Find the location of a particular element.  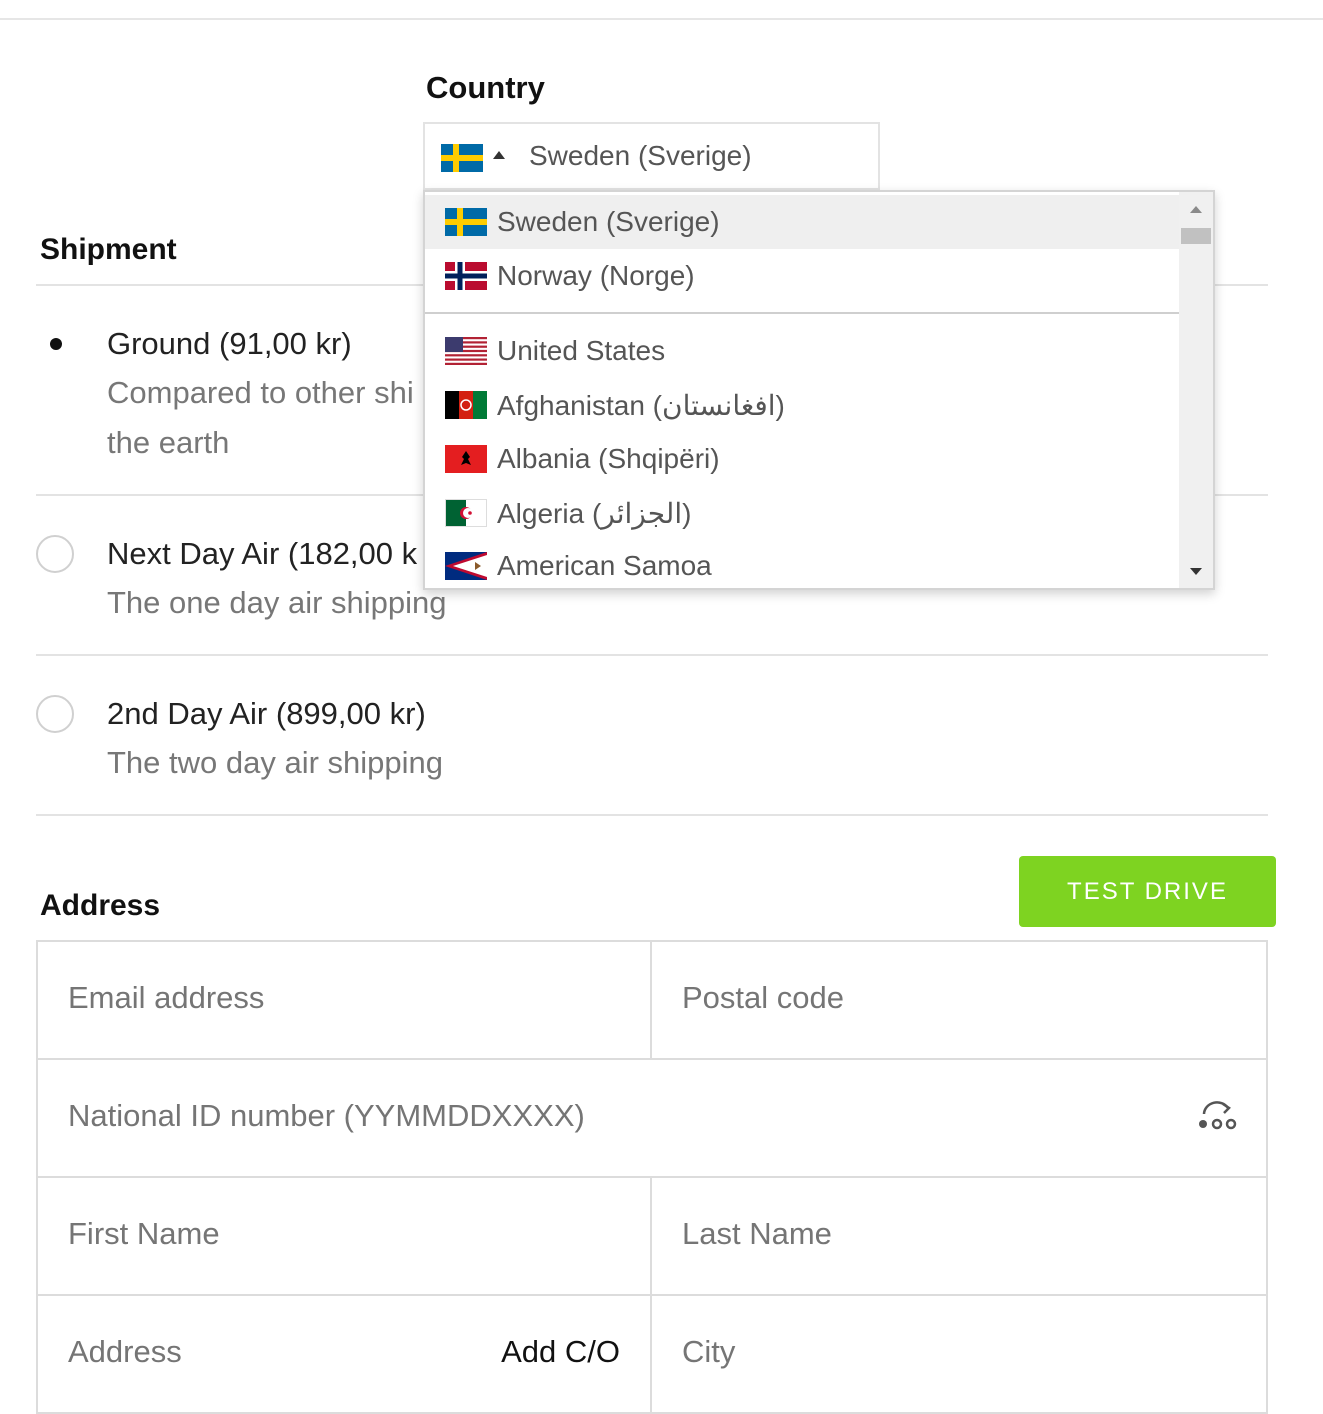

country-option-algeria: Algeria (الجزائر) is located at coordinates (803, 513).